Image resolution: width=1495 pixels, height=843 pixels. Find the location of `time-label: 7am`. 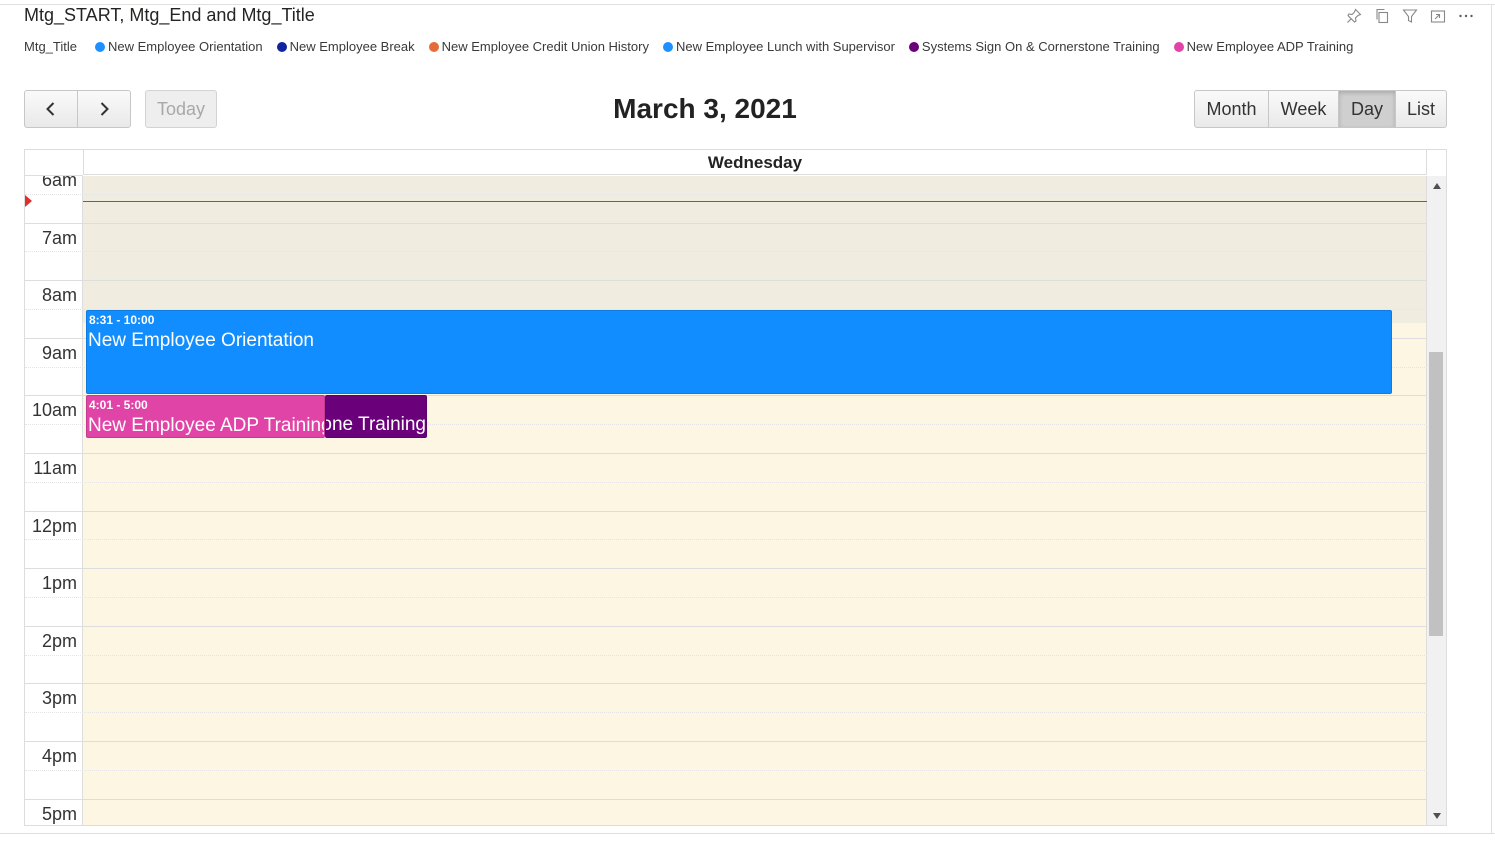

time-label: 7am is located at coordinates (59, 237).